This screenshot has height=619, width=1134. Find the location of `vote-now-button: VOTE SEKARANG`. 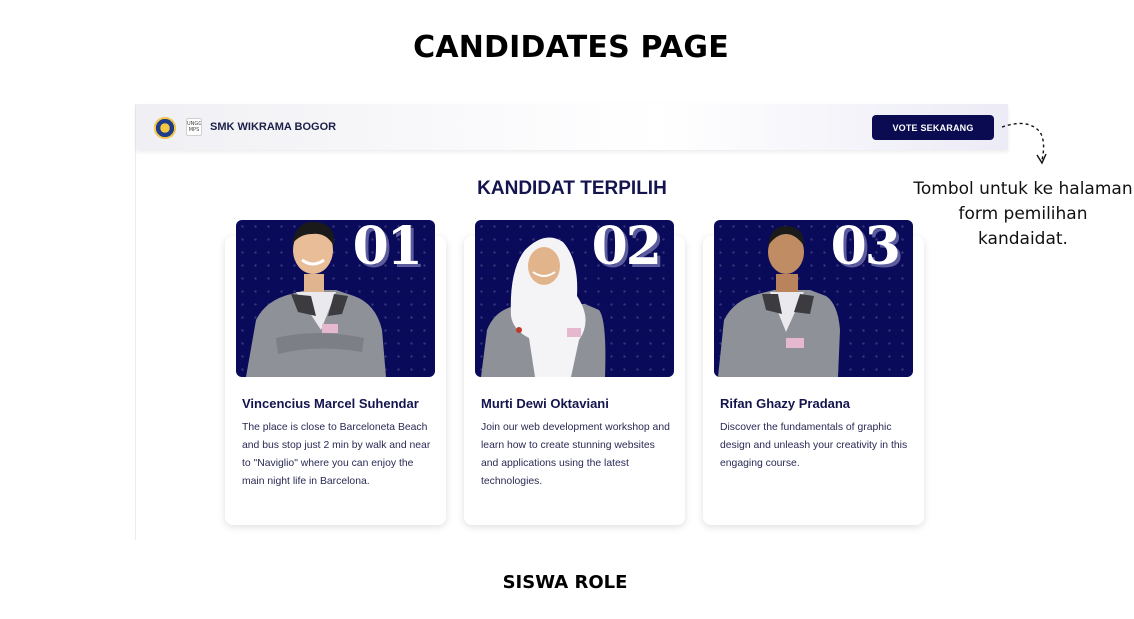

vote-now-button: VOTE SEKARANG is located at coordinates (933, 127).